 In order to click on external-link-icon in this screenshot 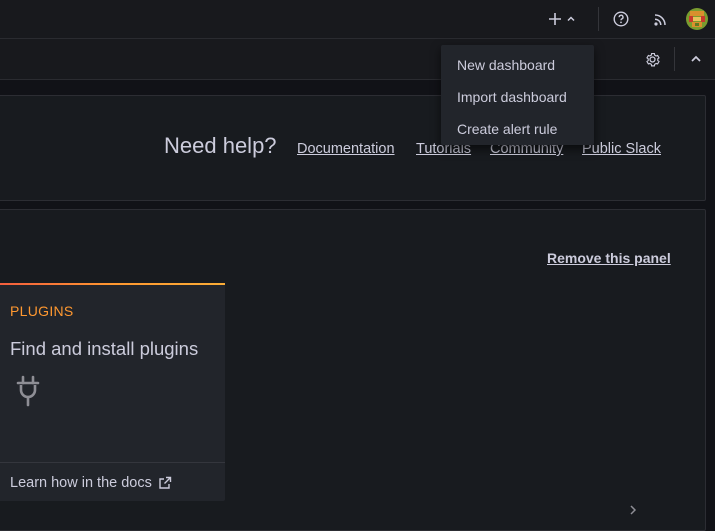, I will do `click(165, 482)`.